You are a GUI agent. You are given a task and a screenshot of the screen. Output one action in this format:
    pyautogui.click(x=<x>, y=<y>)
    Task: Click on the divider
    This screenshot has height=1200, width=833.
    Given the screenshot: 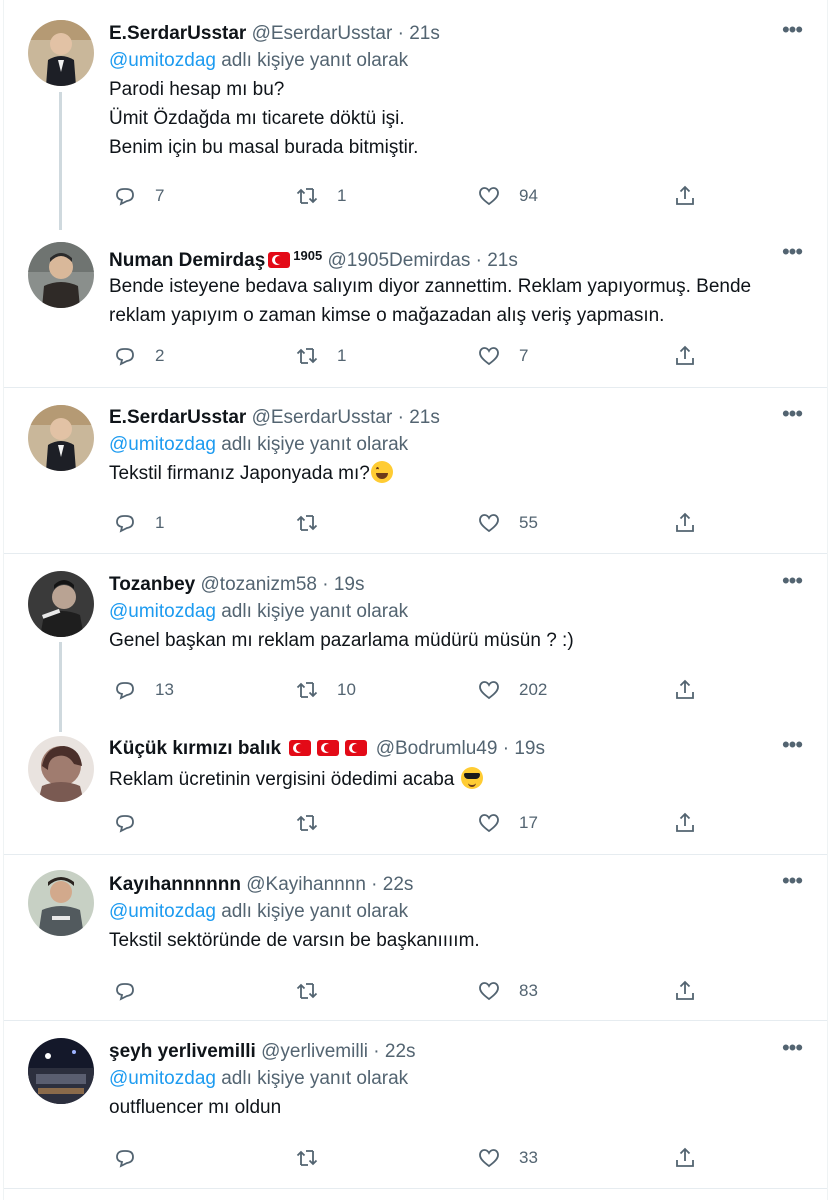 What is the action you would take?
    pyautogui.click(x=415, y=1188)
    